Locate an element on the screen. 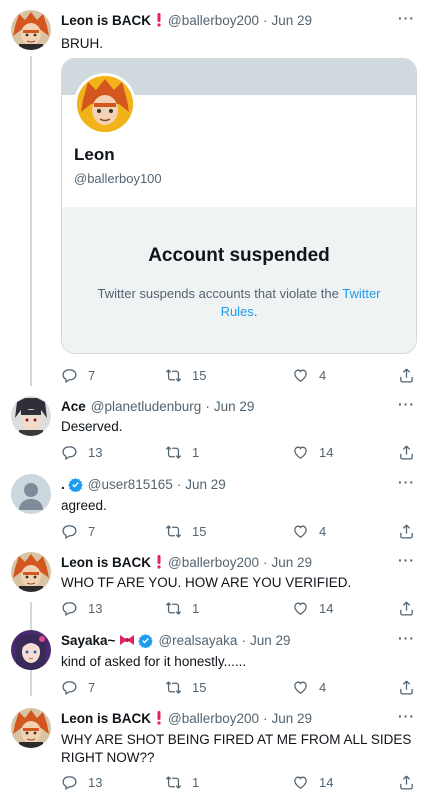 This screenshot has width=429, height=800. display-name: Sayaka~ is located at coordinates (88, 640).